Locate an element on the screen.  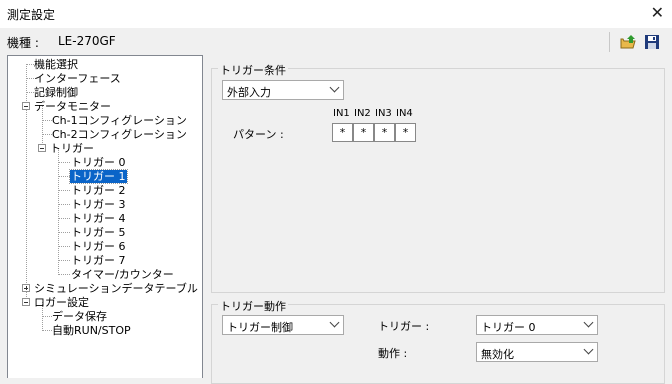
tree-item-auto-run-stop: 自動RUN/STOP is located at coordinates (91, 330).